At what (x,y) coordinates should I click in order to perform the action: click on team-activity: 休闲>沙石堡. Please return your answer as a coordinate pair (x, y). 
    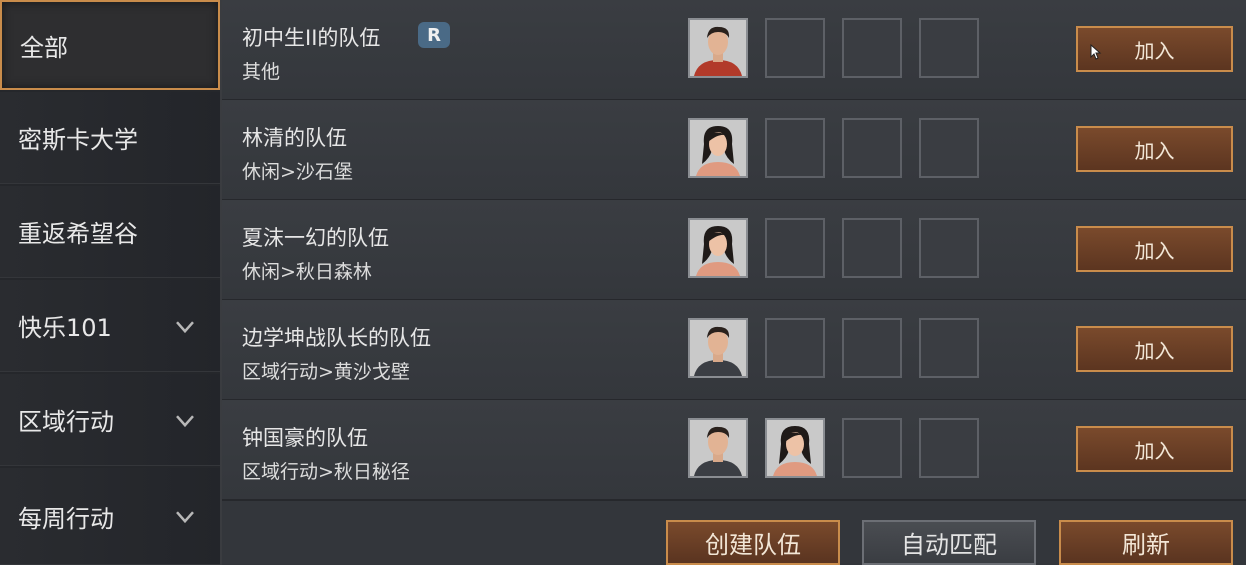
    Looking at the image, I should click on (297, 172).